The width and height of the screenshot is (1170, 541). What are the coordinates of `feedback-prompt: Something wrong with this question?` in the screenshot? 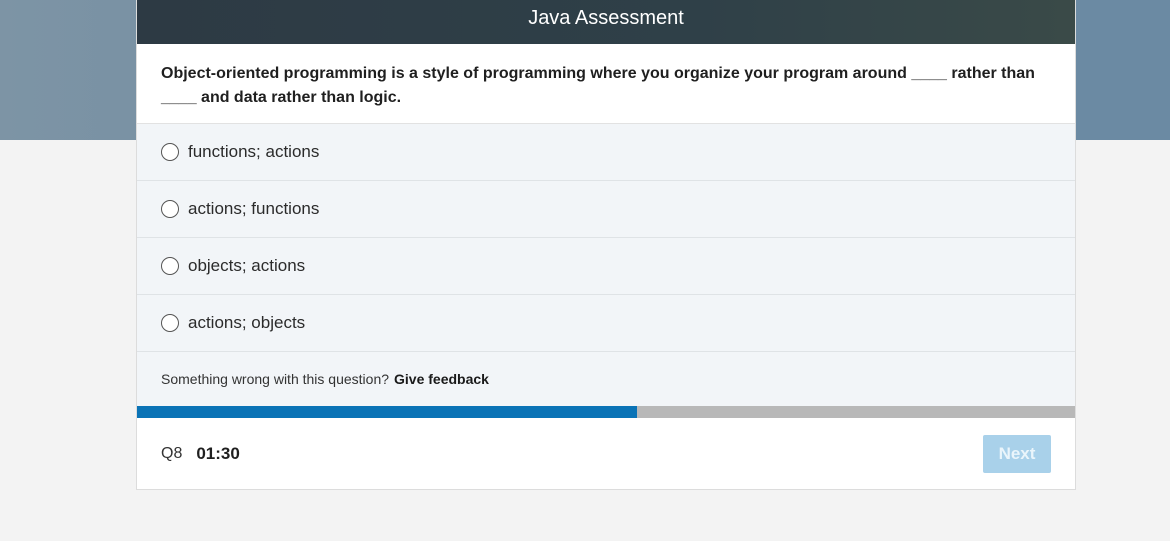 It's located at (275, 379).